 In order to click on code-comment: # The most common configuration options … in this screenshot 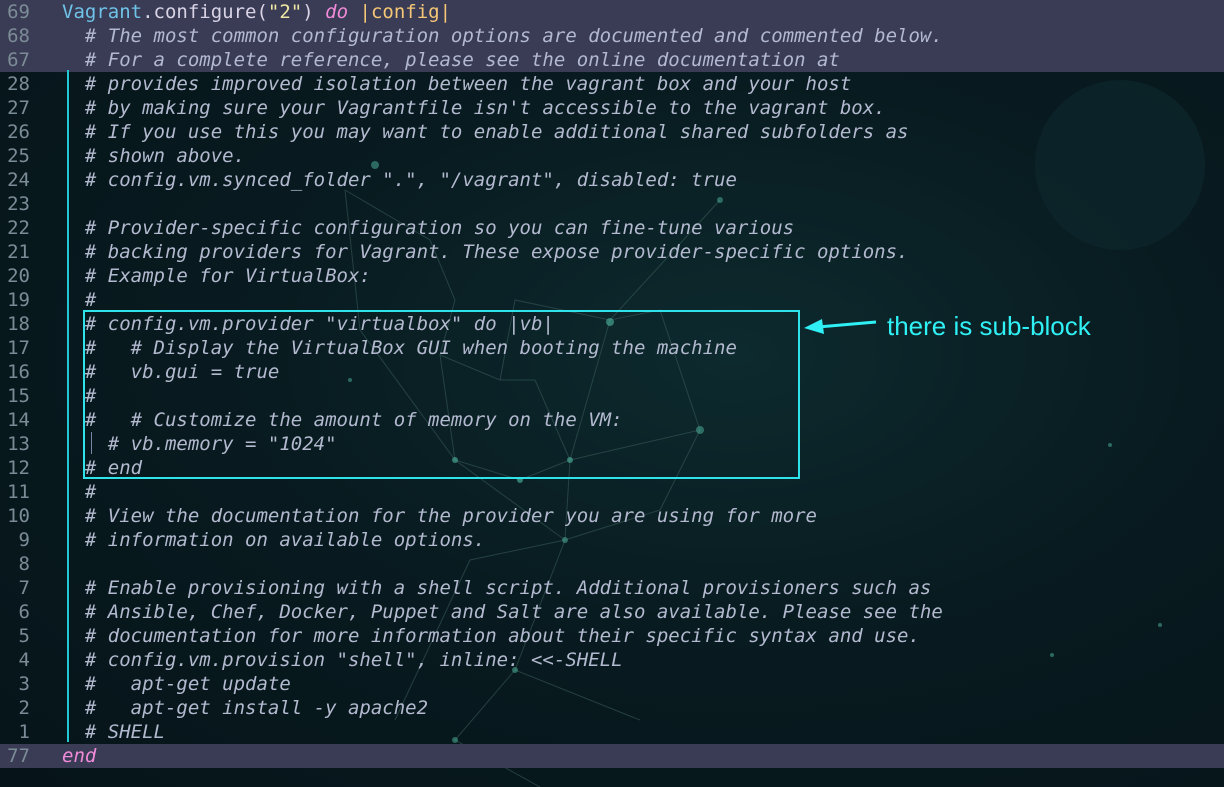, I will do `click(502, 36)`.